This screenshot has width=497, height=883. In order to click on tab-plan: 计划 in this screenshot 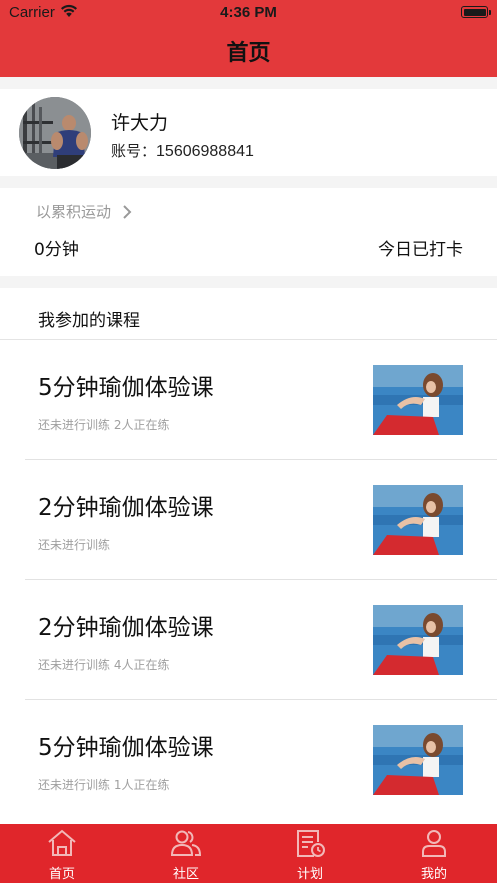, I will do `click(310, 853)`.